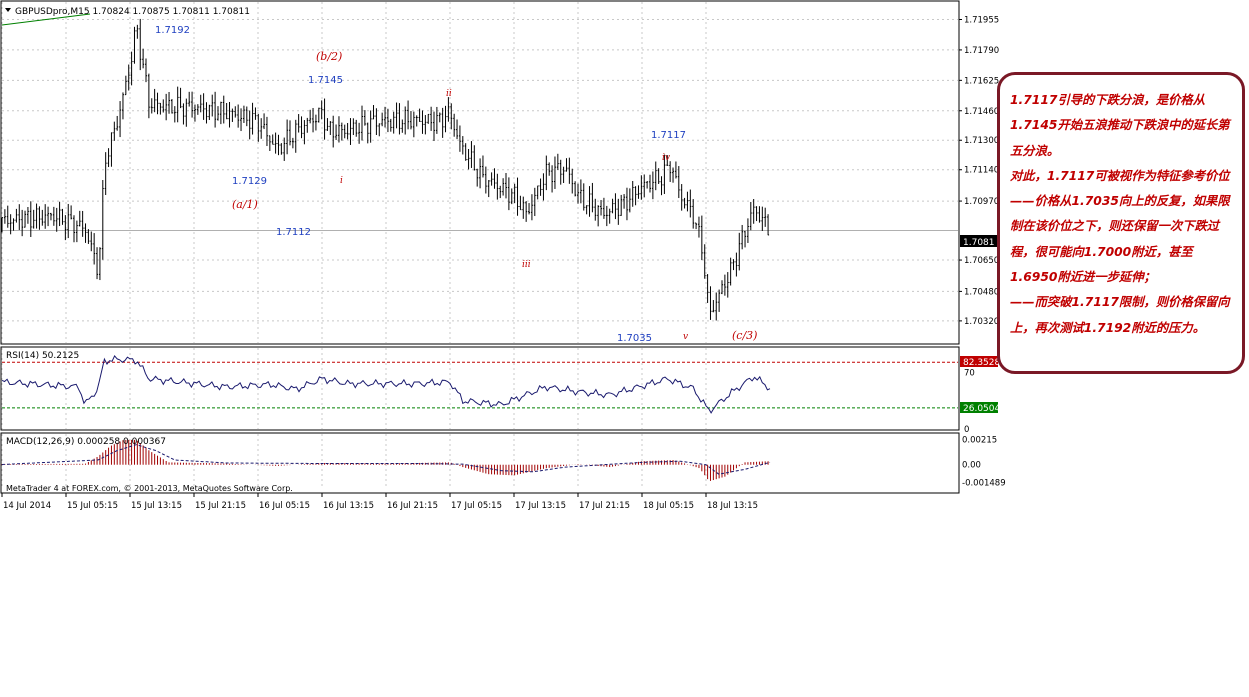 This screenshot has height=697, width=1249. I want to click on rsi-tick-label: 70, so click(969, 373).